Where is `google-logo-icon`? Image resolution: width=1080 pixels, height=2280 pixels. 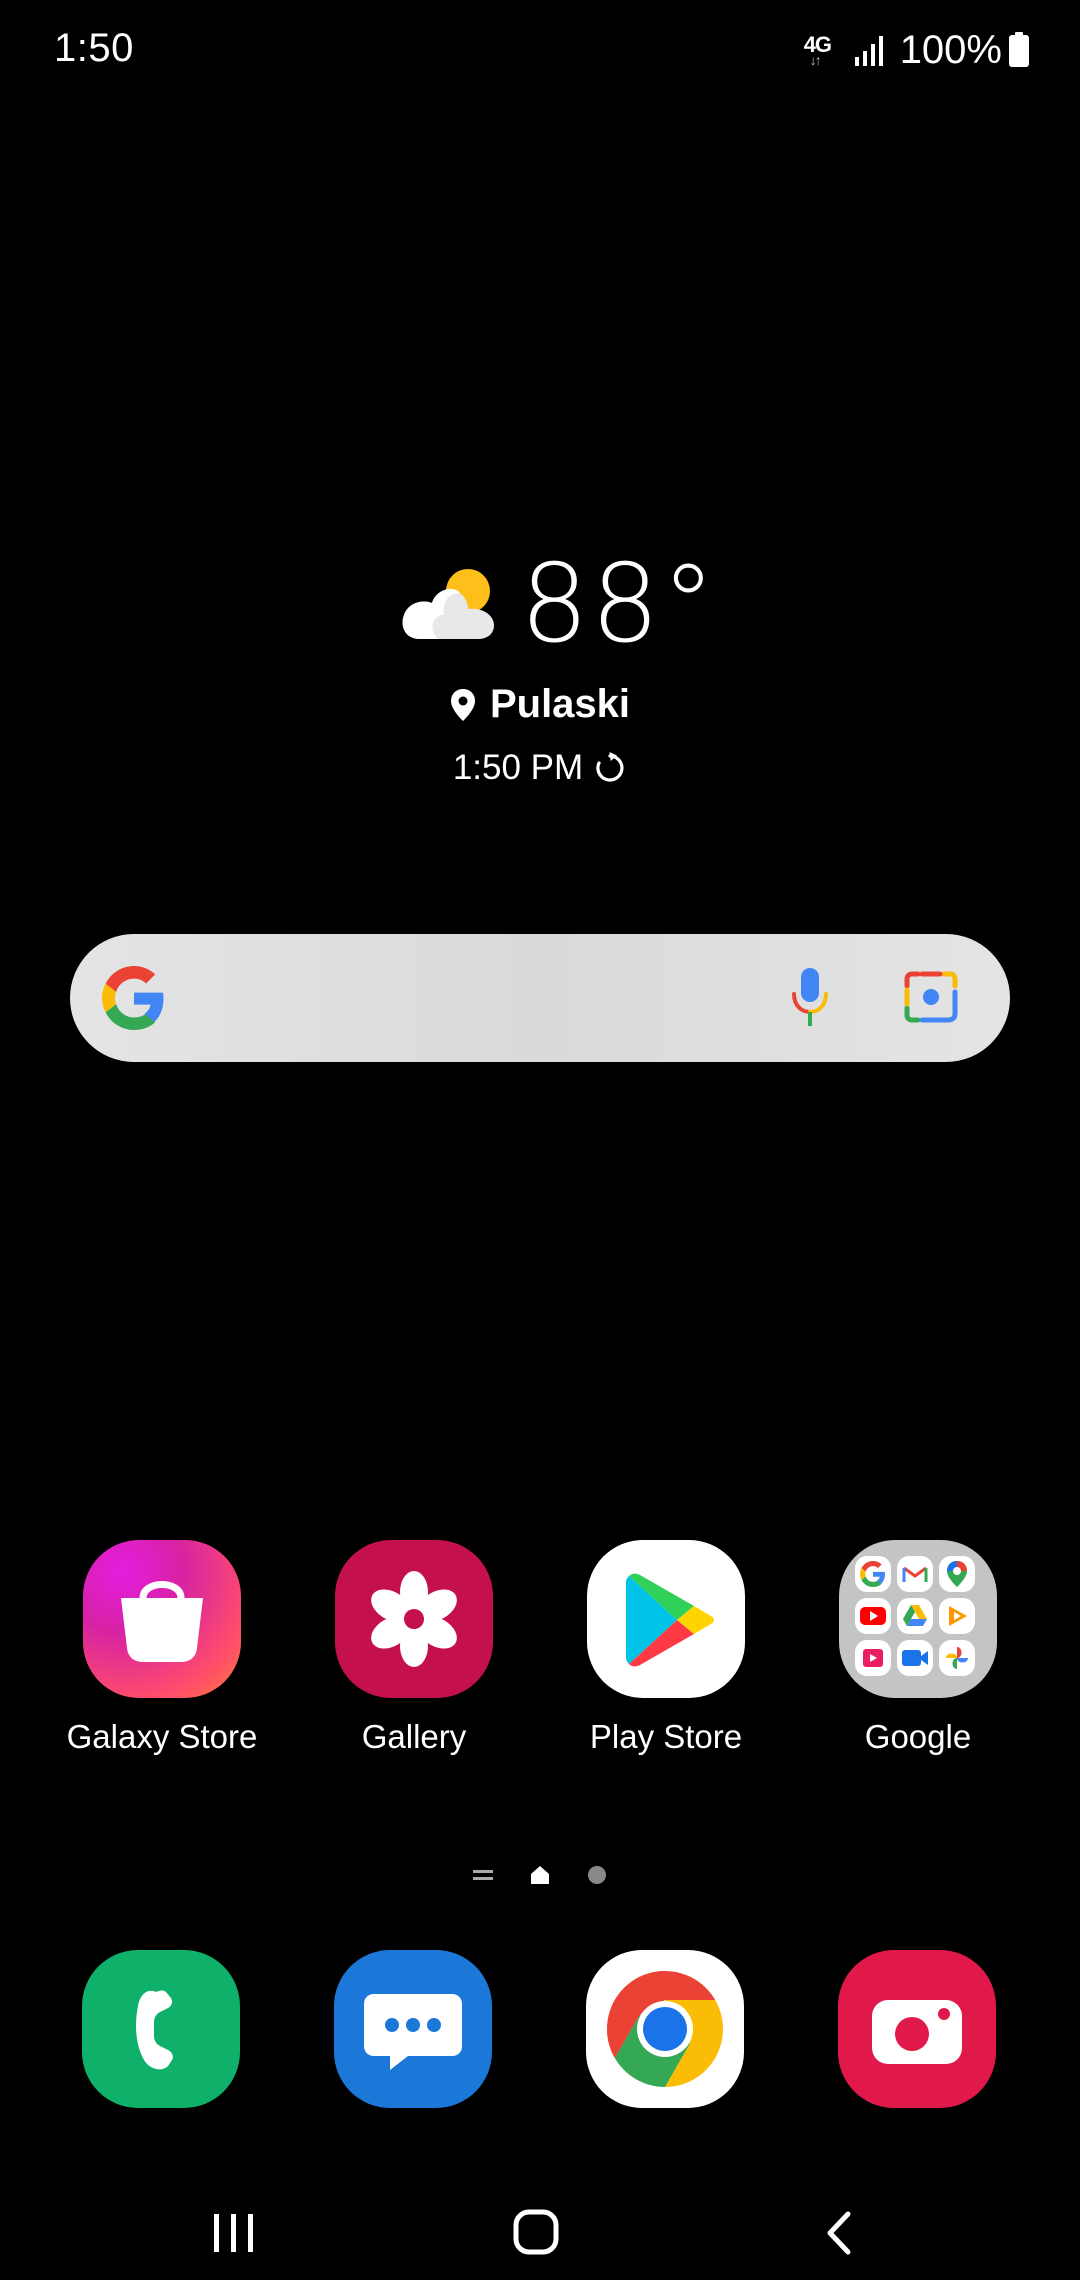 google-logo-icon is located at coordinates (133, 998).